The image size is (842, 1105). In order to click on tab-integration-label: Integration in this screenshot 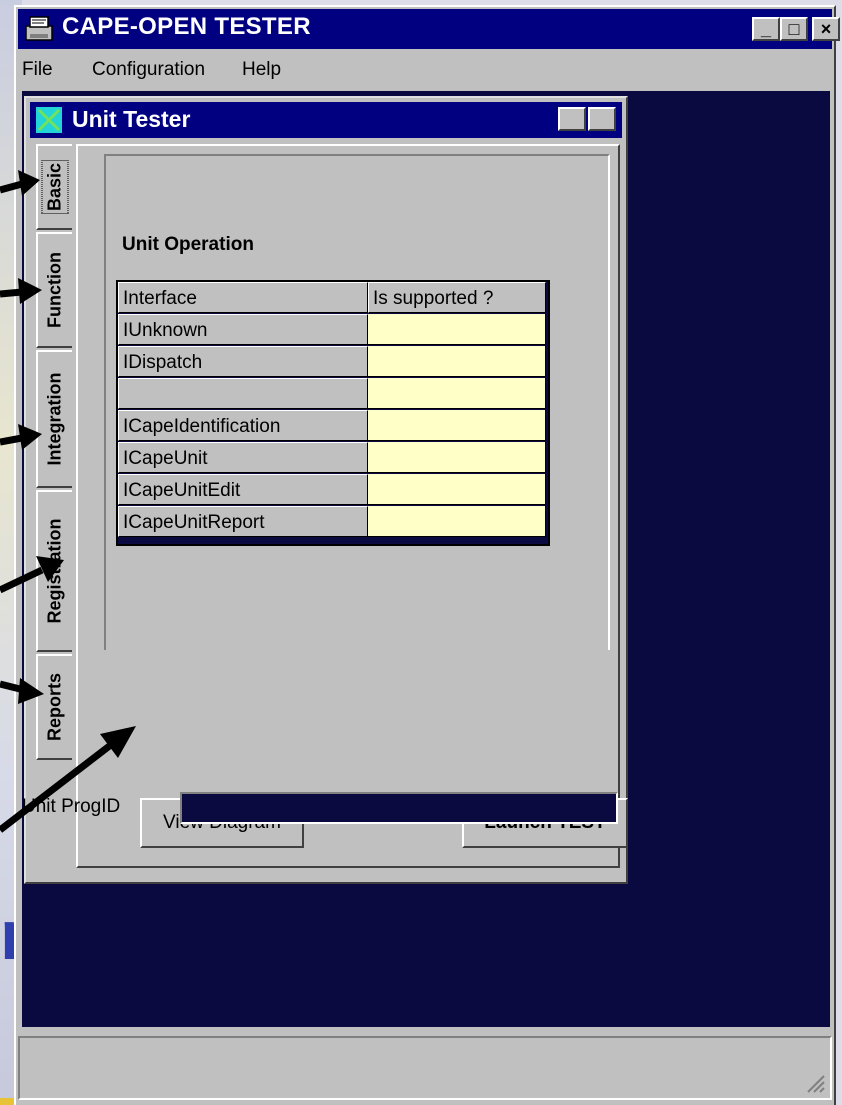, I will do `click(54, 419)`.